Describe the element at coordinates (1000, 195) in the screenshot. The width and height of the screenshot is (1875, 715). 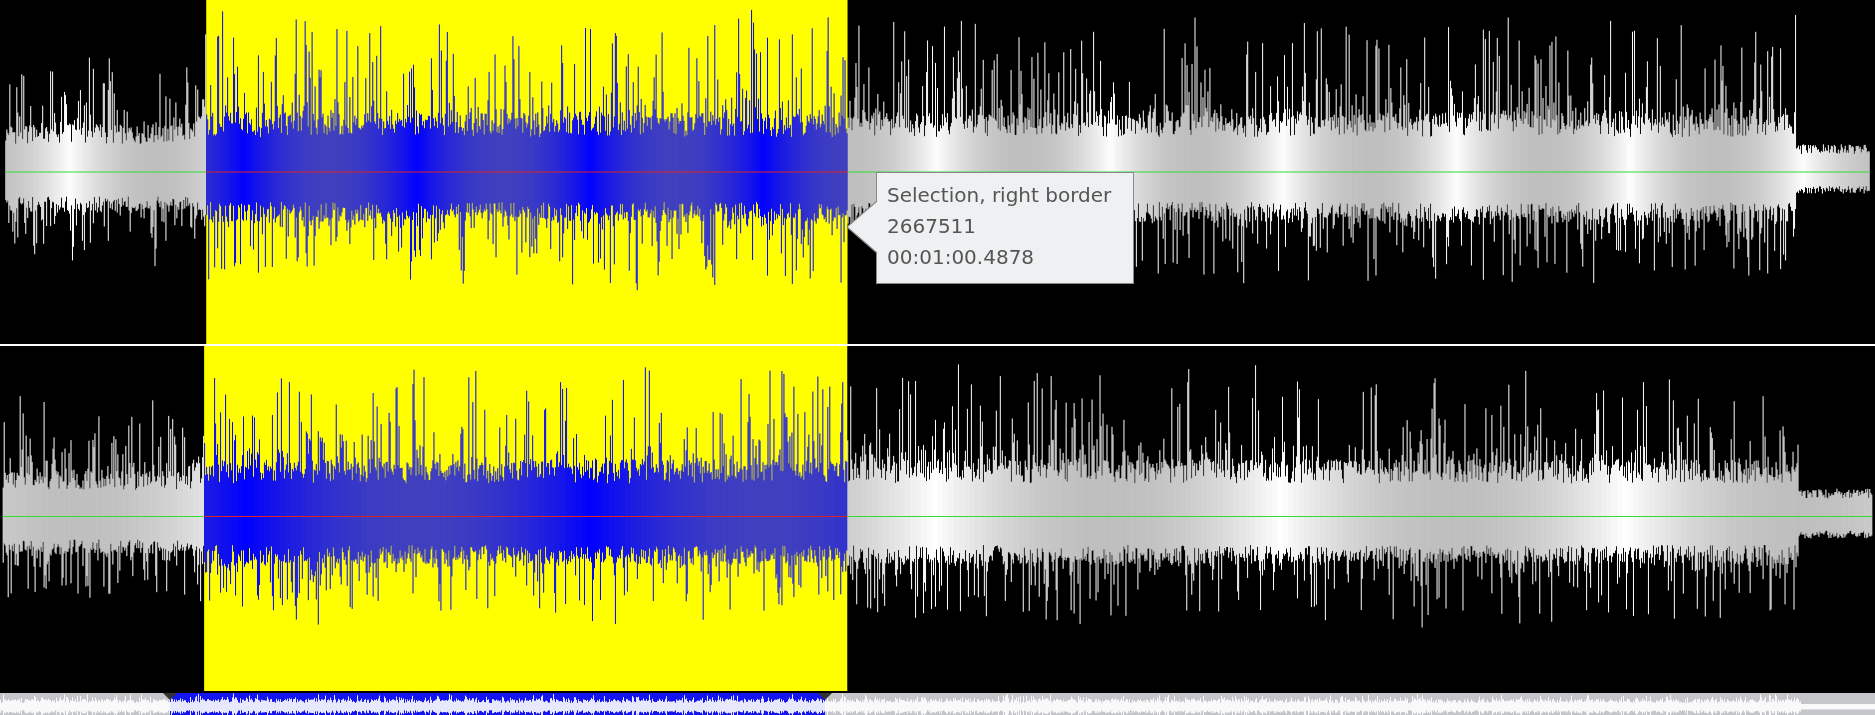
I see `tooltip-text: Selection, right border` at that location.